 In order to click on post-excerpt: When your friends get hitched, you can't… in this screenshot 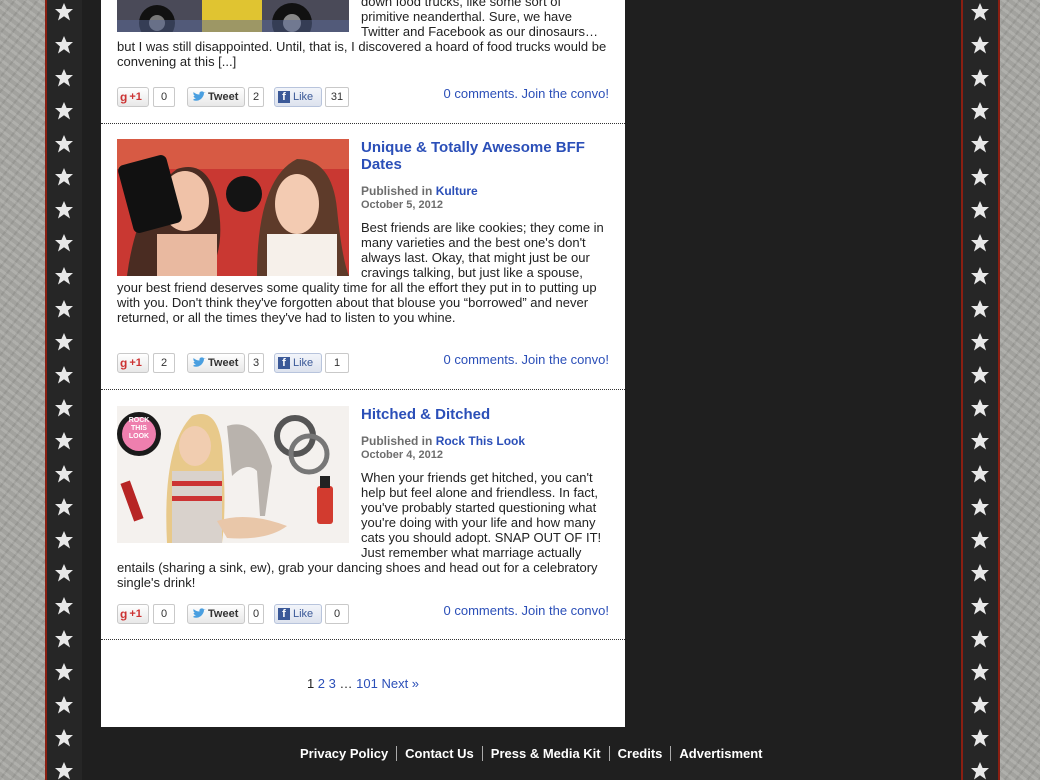, I will do `click(359, 530)`.